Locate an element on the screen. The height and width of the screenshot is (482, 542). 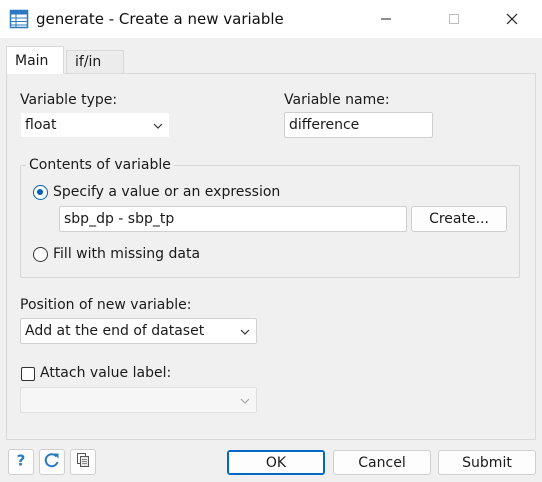
position-value: Add at the end of dataset is located at coordinates (115, 331).